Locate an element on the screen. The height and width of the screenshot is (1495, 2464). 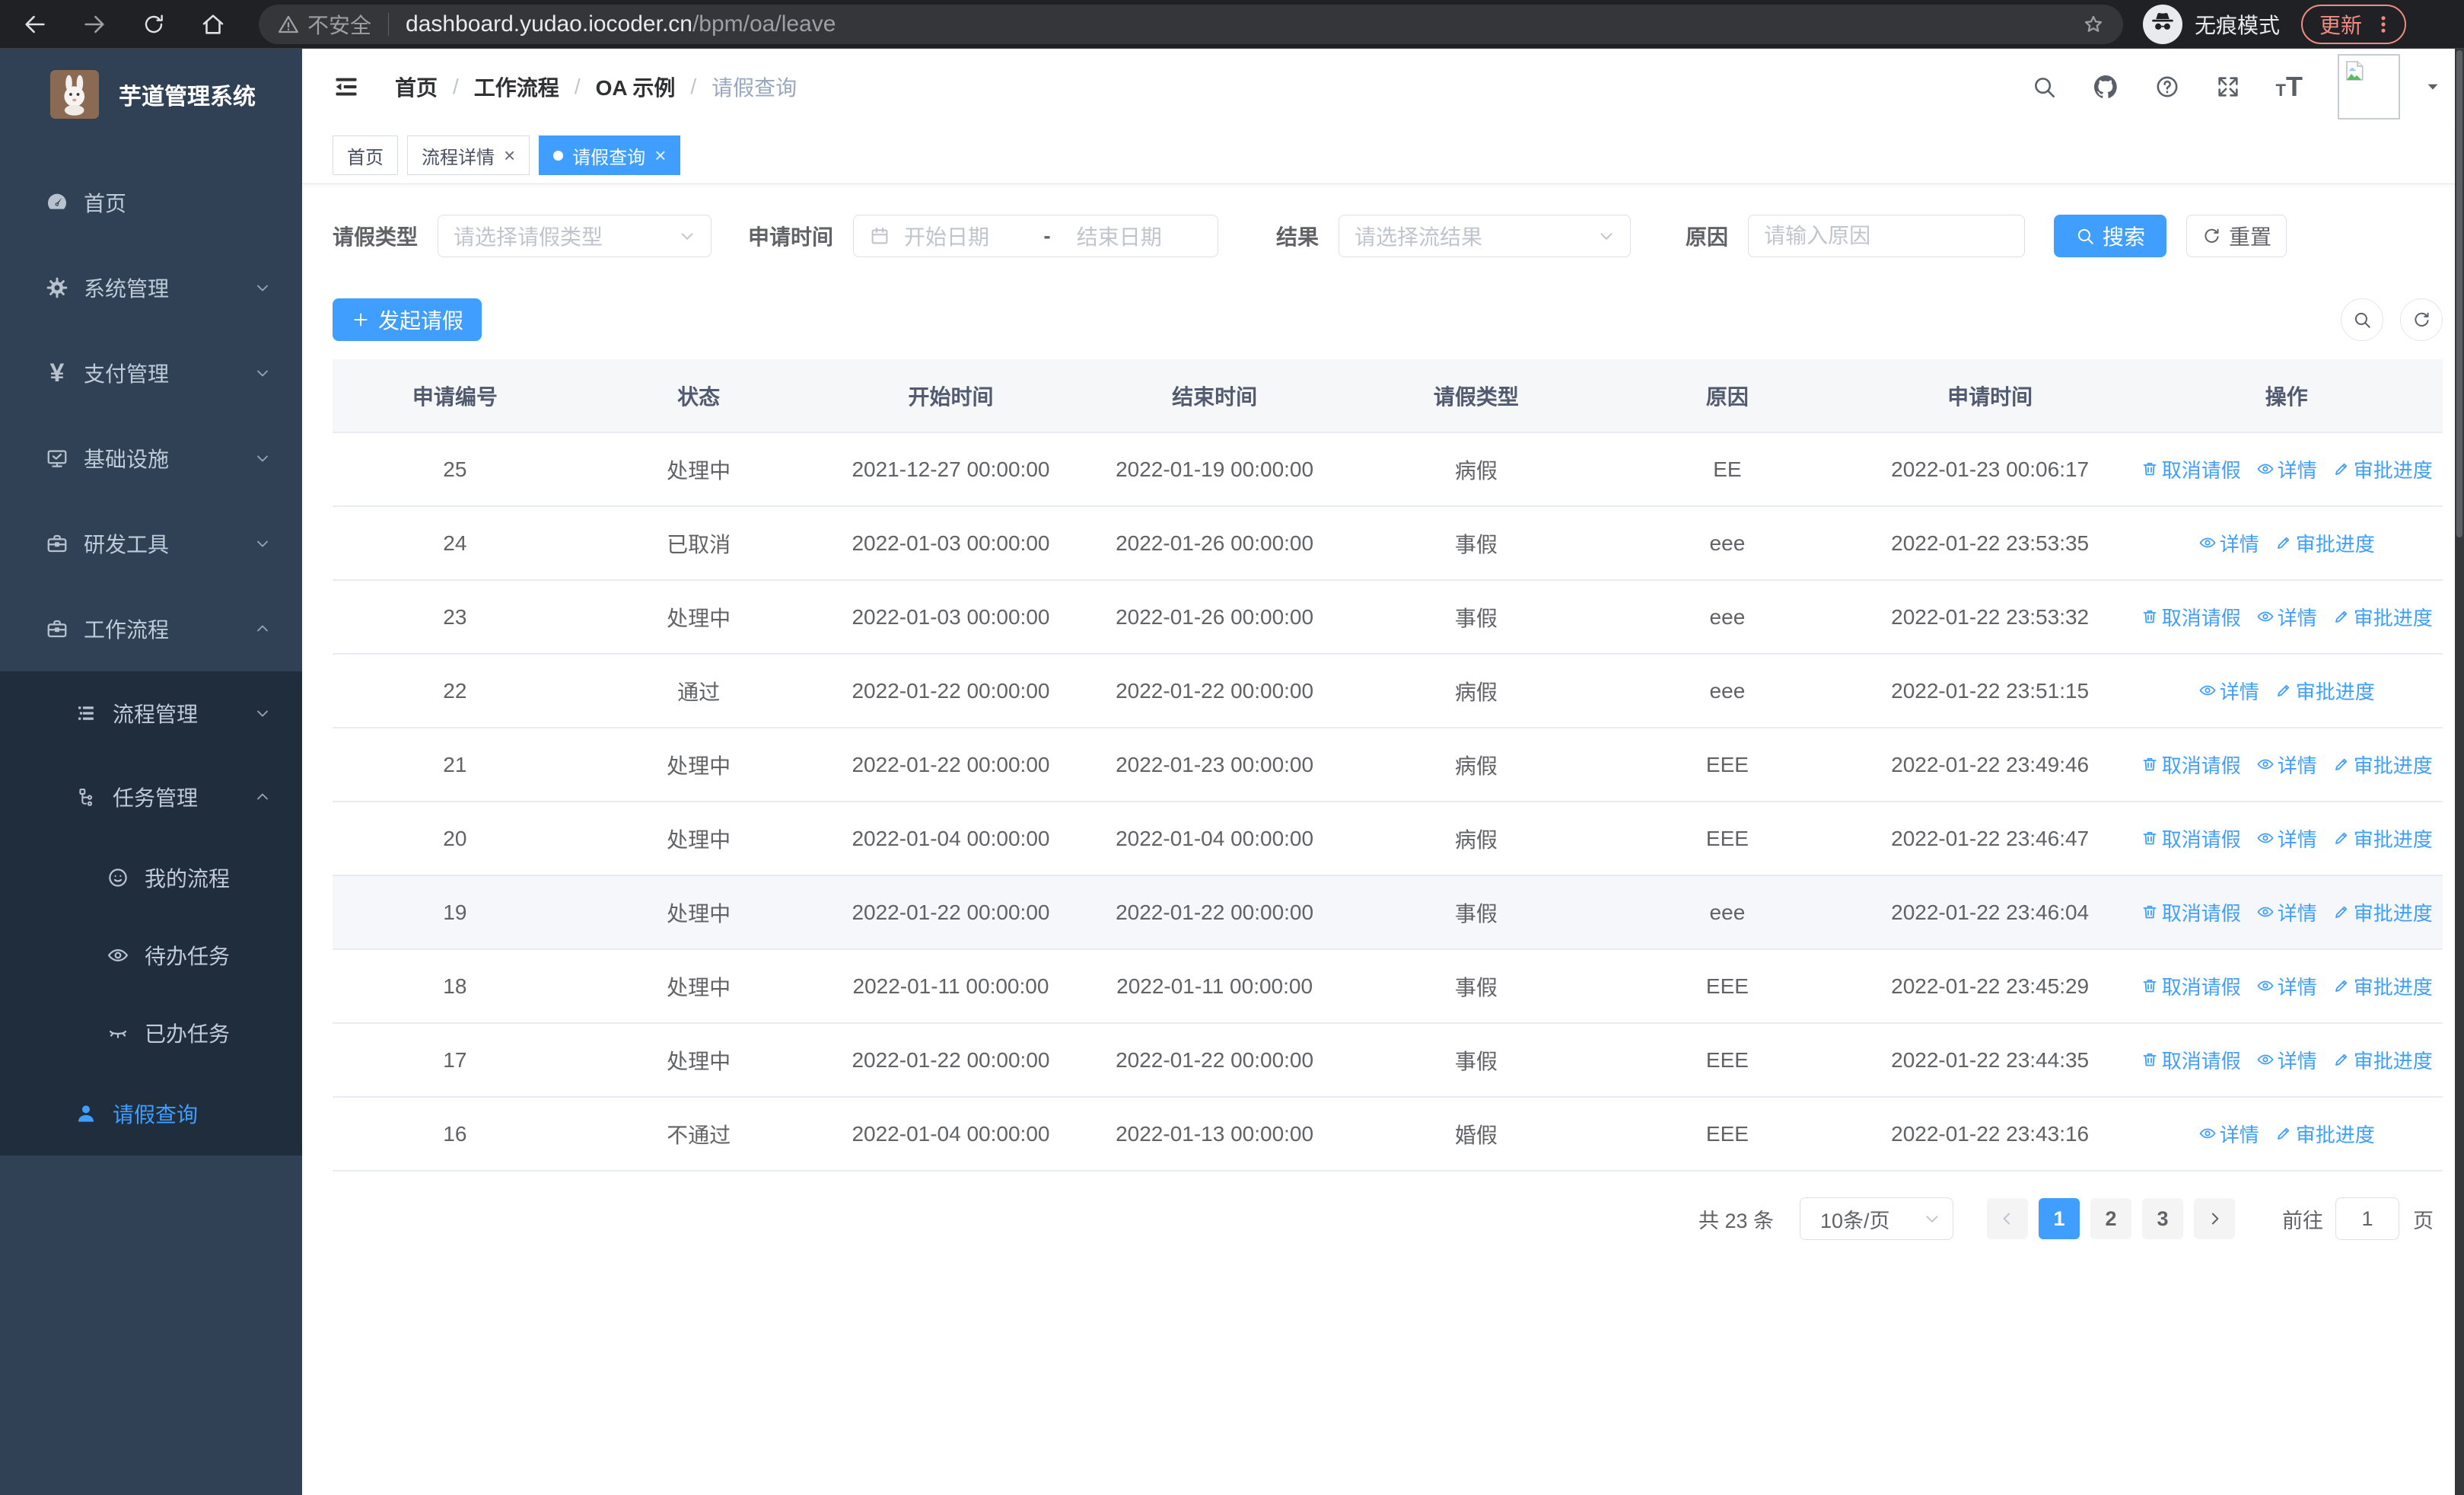
result-select: 请选择流结果 is located at coordinates (1485, 236).